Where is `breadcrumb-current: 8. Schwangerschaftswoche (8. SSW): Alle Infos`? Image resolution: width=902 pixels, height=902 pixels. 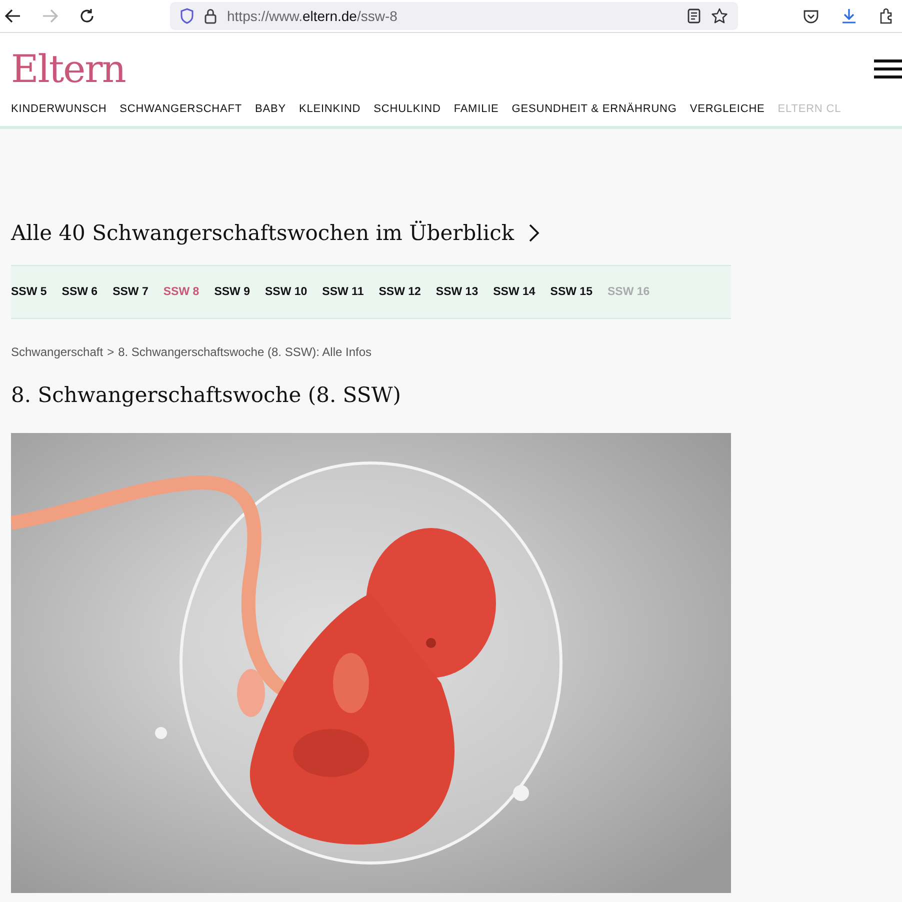 breadcrumb-current: 8. Schwangerschaftswoche (8. SSW): Alle Infos is located at coordinates (245, 352).